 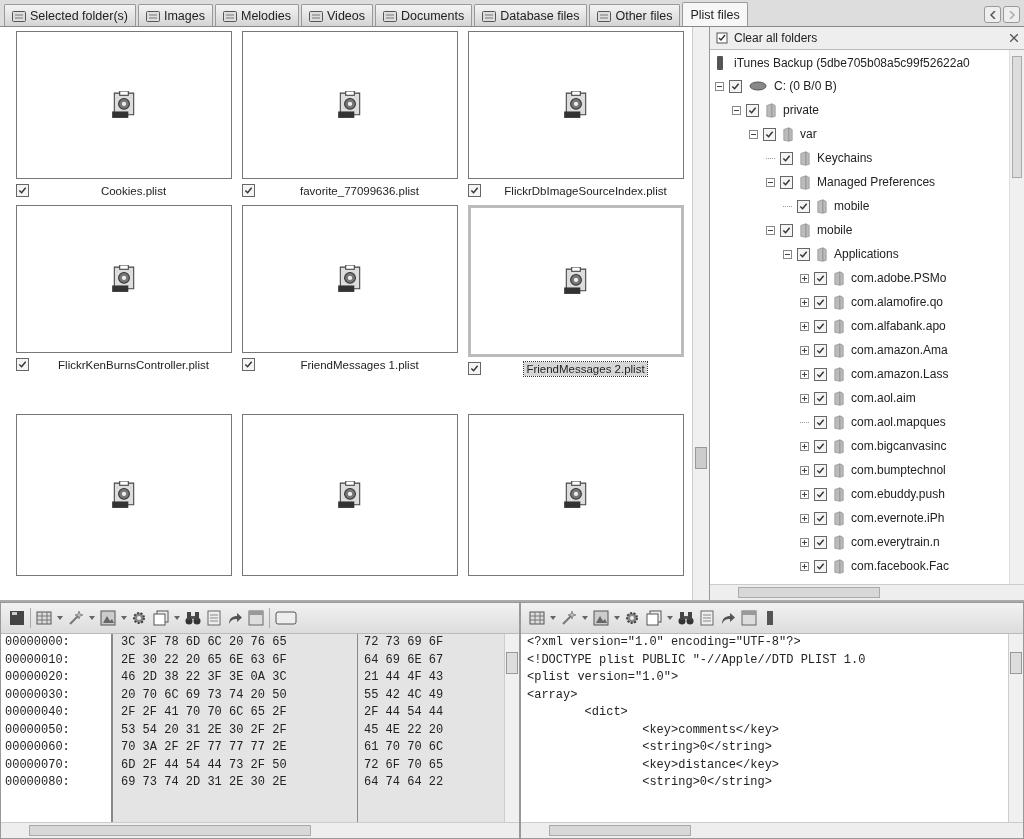 I want to click on tree-item: com.everytrain.n, so click(x=895, y=542).